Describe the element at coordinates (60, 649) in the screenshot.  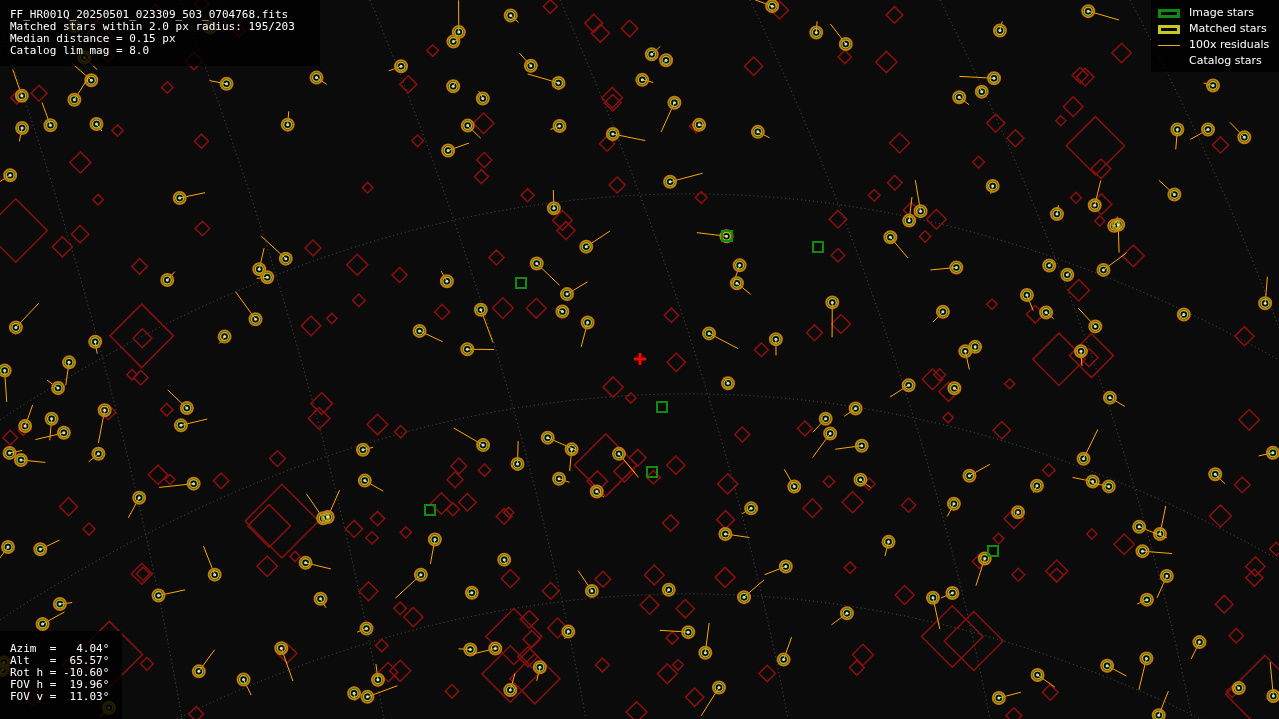
I see `pointing-text: Azim = 4.04°` at that location.